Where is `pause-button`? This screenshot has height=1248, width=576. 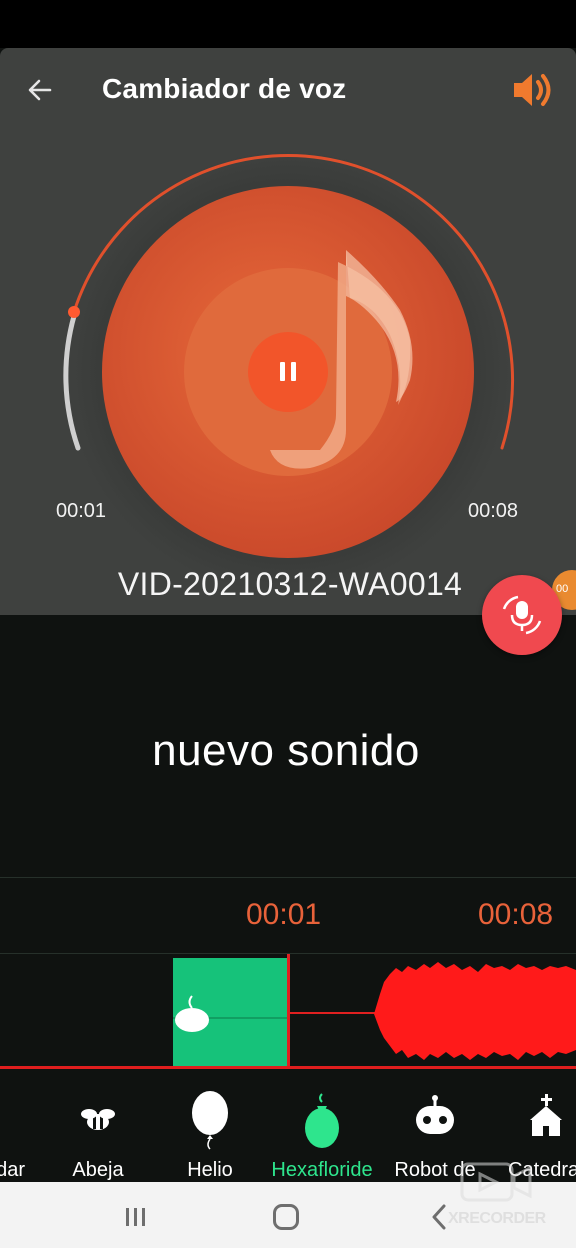 pause-button is located at coordinates (288, 372).